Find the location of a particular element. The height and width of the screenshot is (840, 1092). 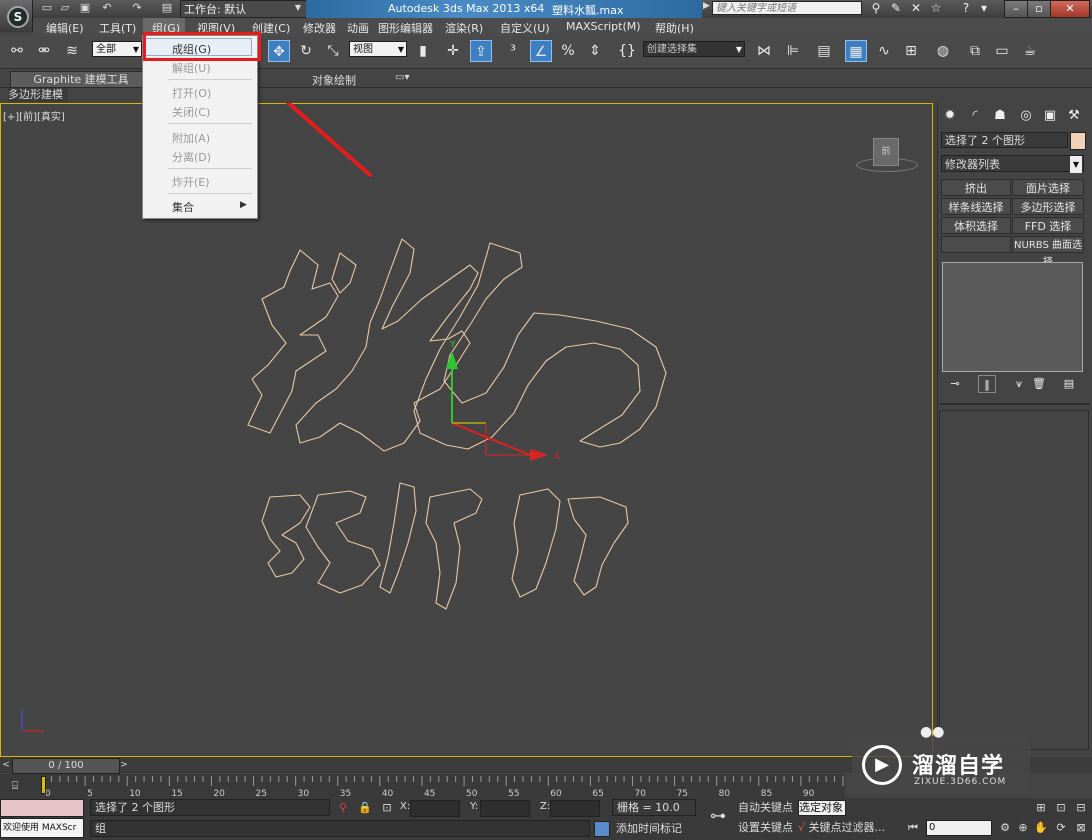

new-file-icon: ▭ is located at coordinates (47, 8).